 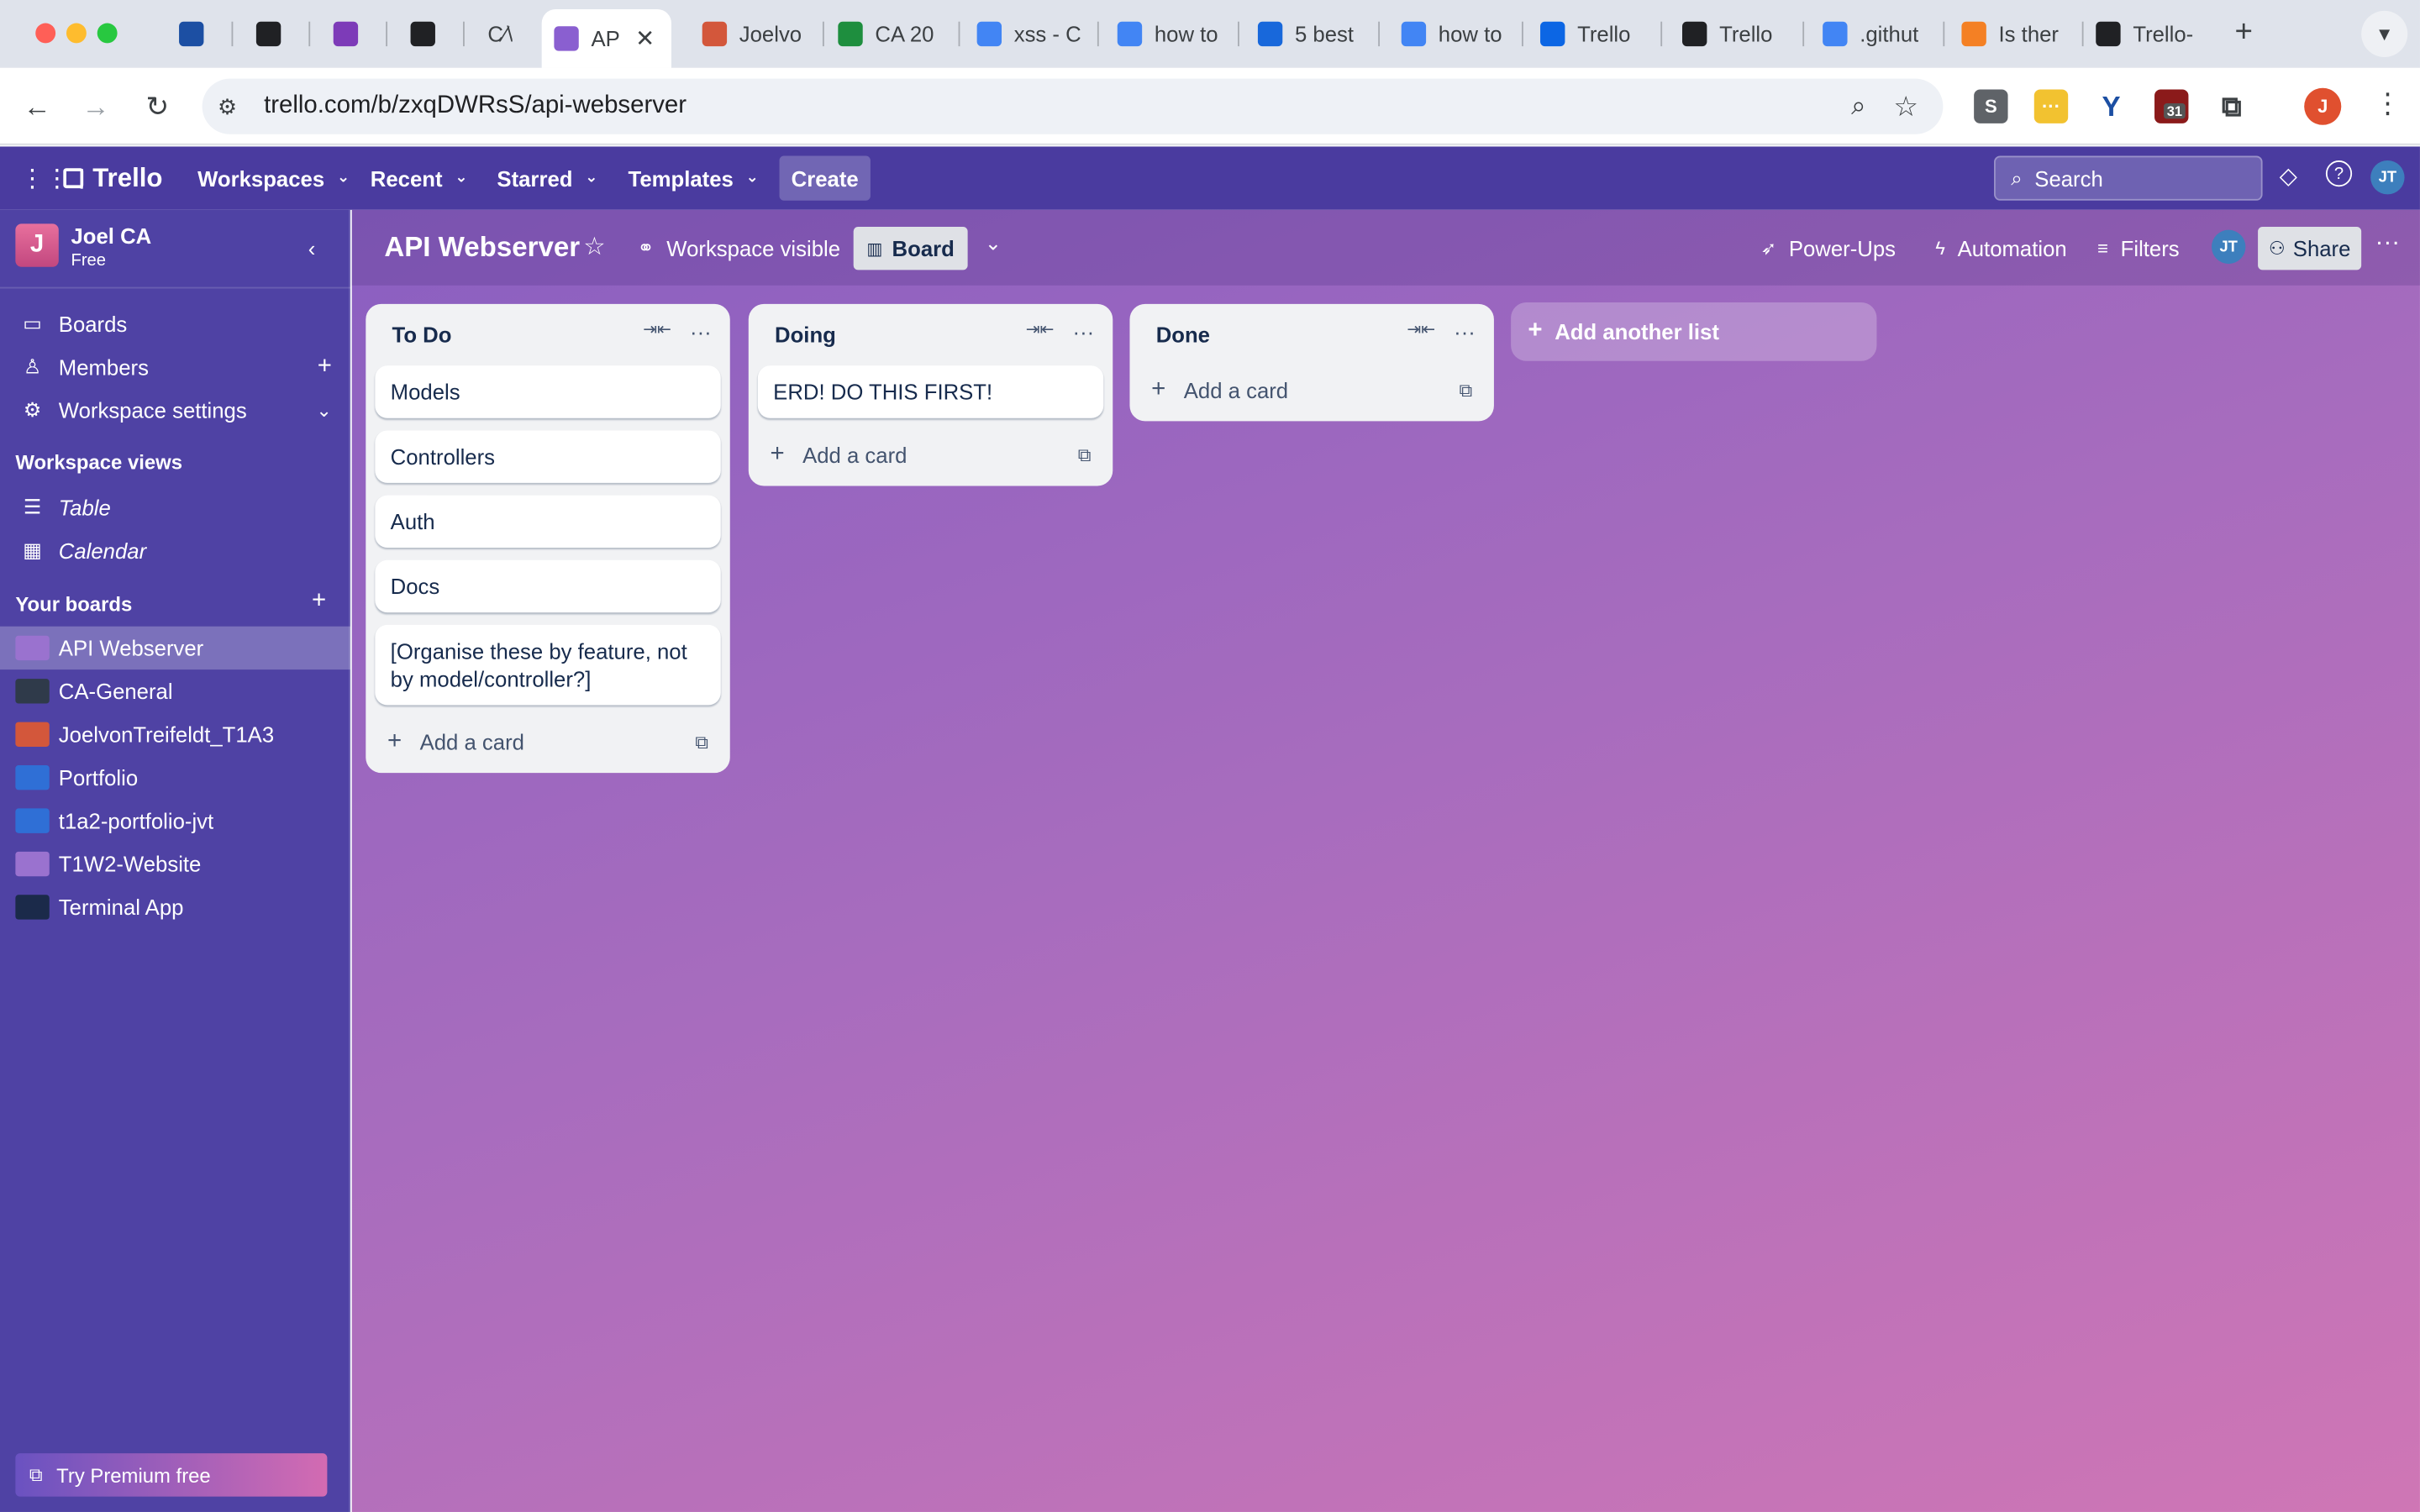 What do you see at coordinates (96, 106) in the screenshot?
I see `forward-button: →` at bounding box center [96, 106].